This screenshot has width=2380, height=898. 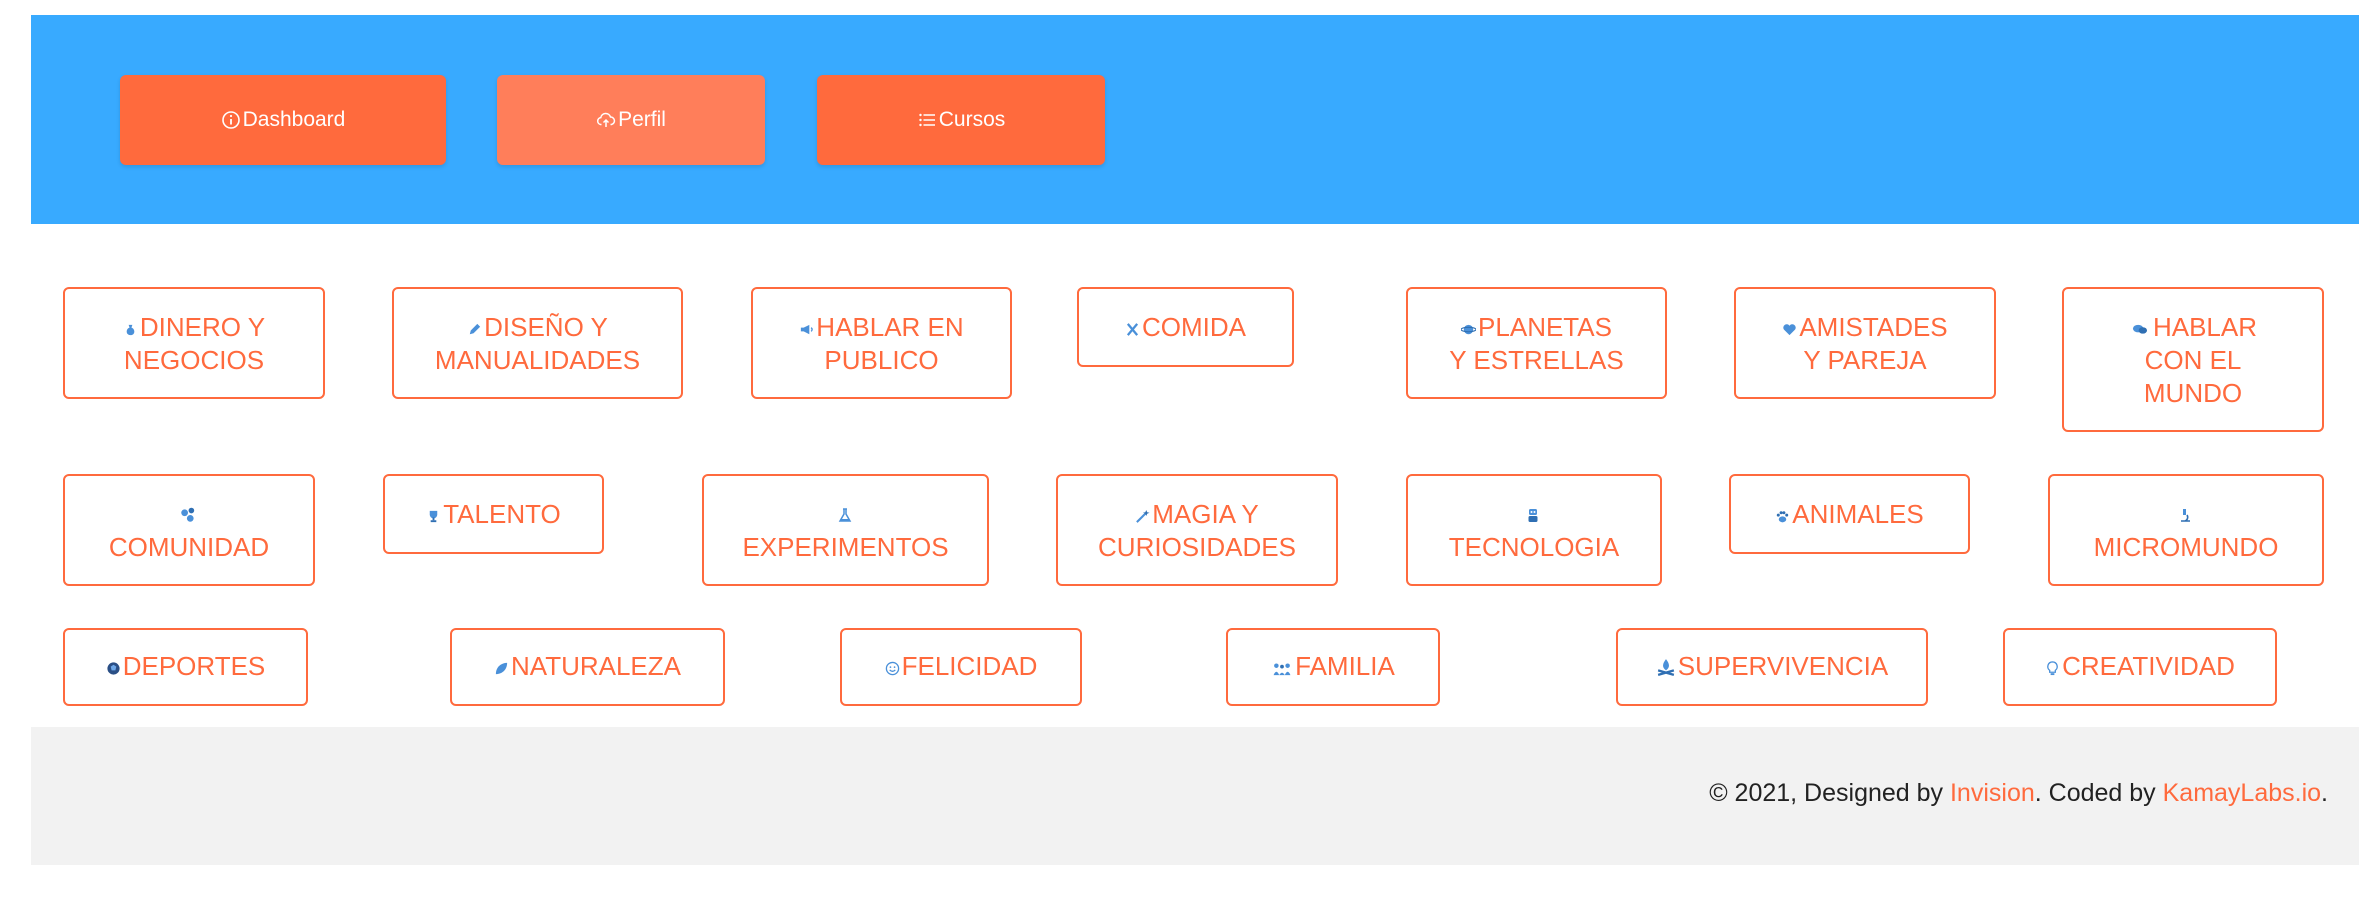 I want to click on topic-hablar-en-publico: HABLAR EN PUBLICO, so click(x=881, y=343).